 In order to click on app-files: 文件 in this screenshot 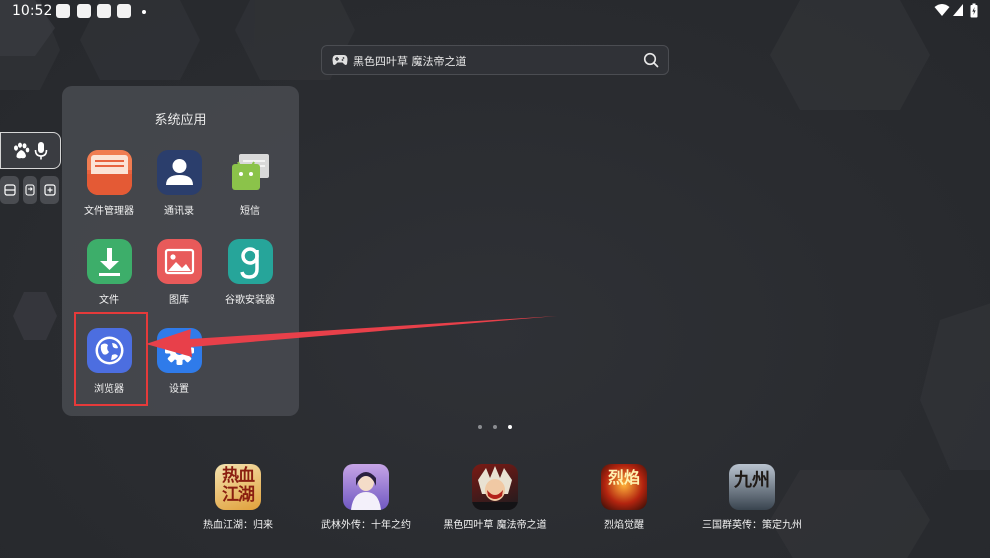, I will do `click(109, 272)`.